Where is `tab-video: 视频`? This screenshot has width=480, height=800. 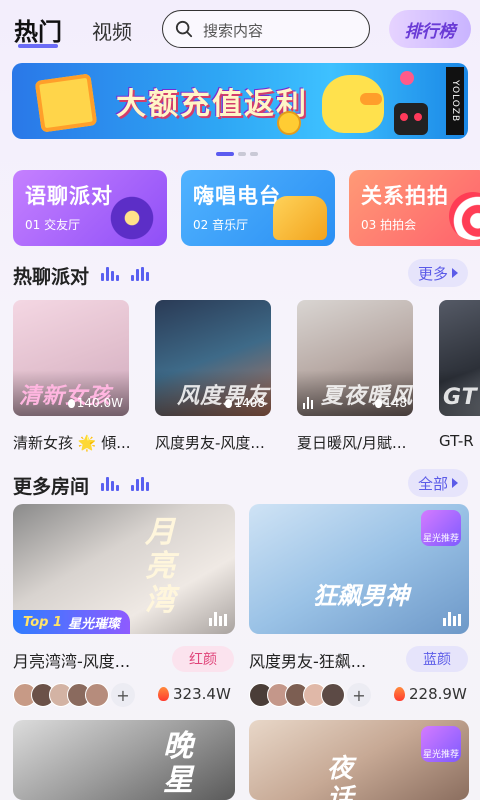
tab-video: 视频 is located at coordinates (112, 30).